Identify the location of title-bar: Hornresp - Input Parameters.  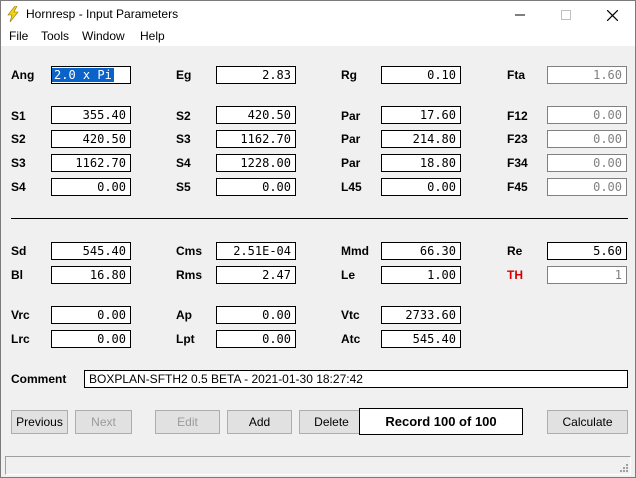
(318, 14).